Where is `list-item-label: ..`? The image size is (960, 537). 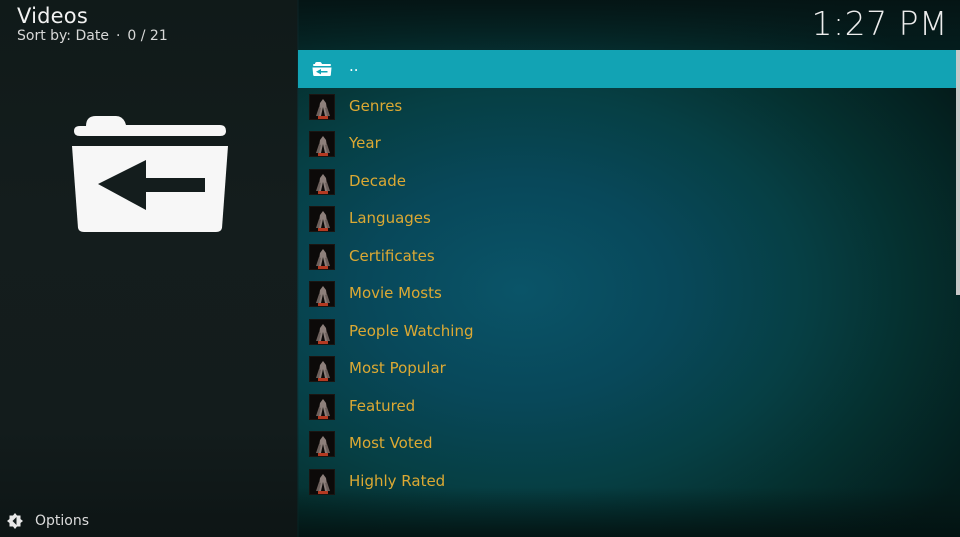
list-item-label: .. is located at coordinates (354, 66).